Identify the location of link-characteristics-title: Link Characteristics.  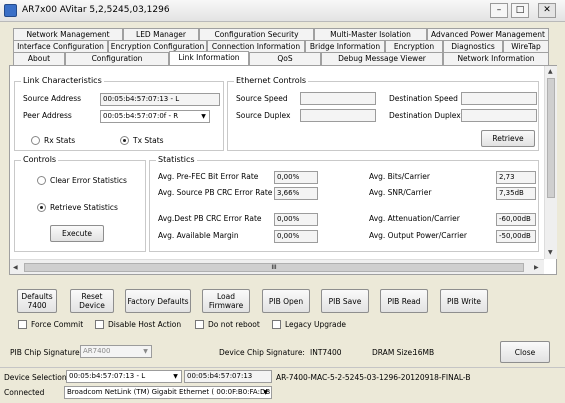
(62, 80).